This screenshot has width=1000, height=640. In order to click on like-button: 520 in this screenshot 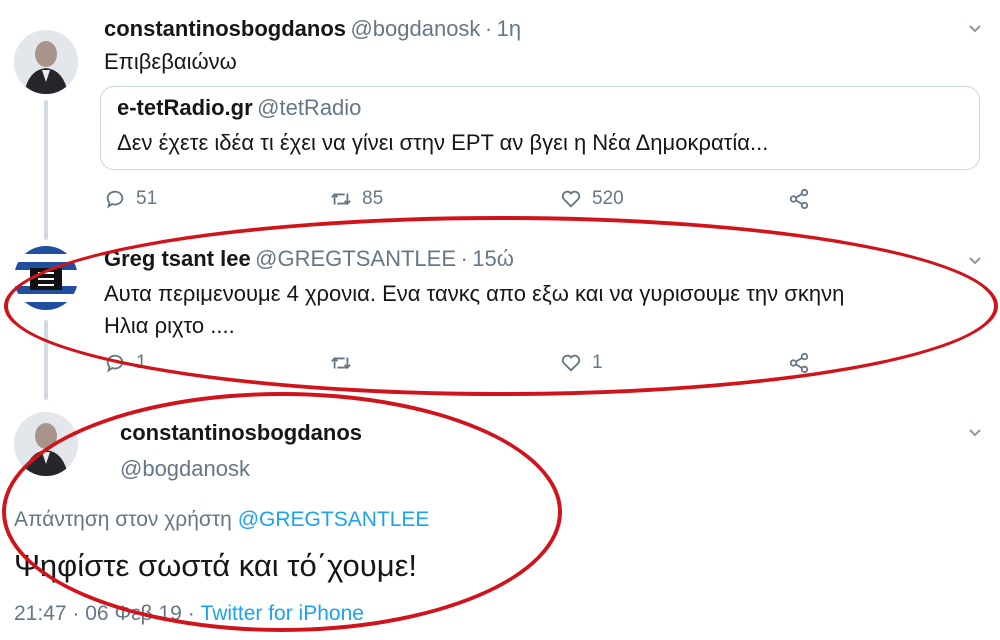, I will do `click(592, 199)`.